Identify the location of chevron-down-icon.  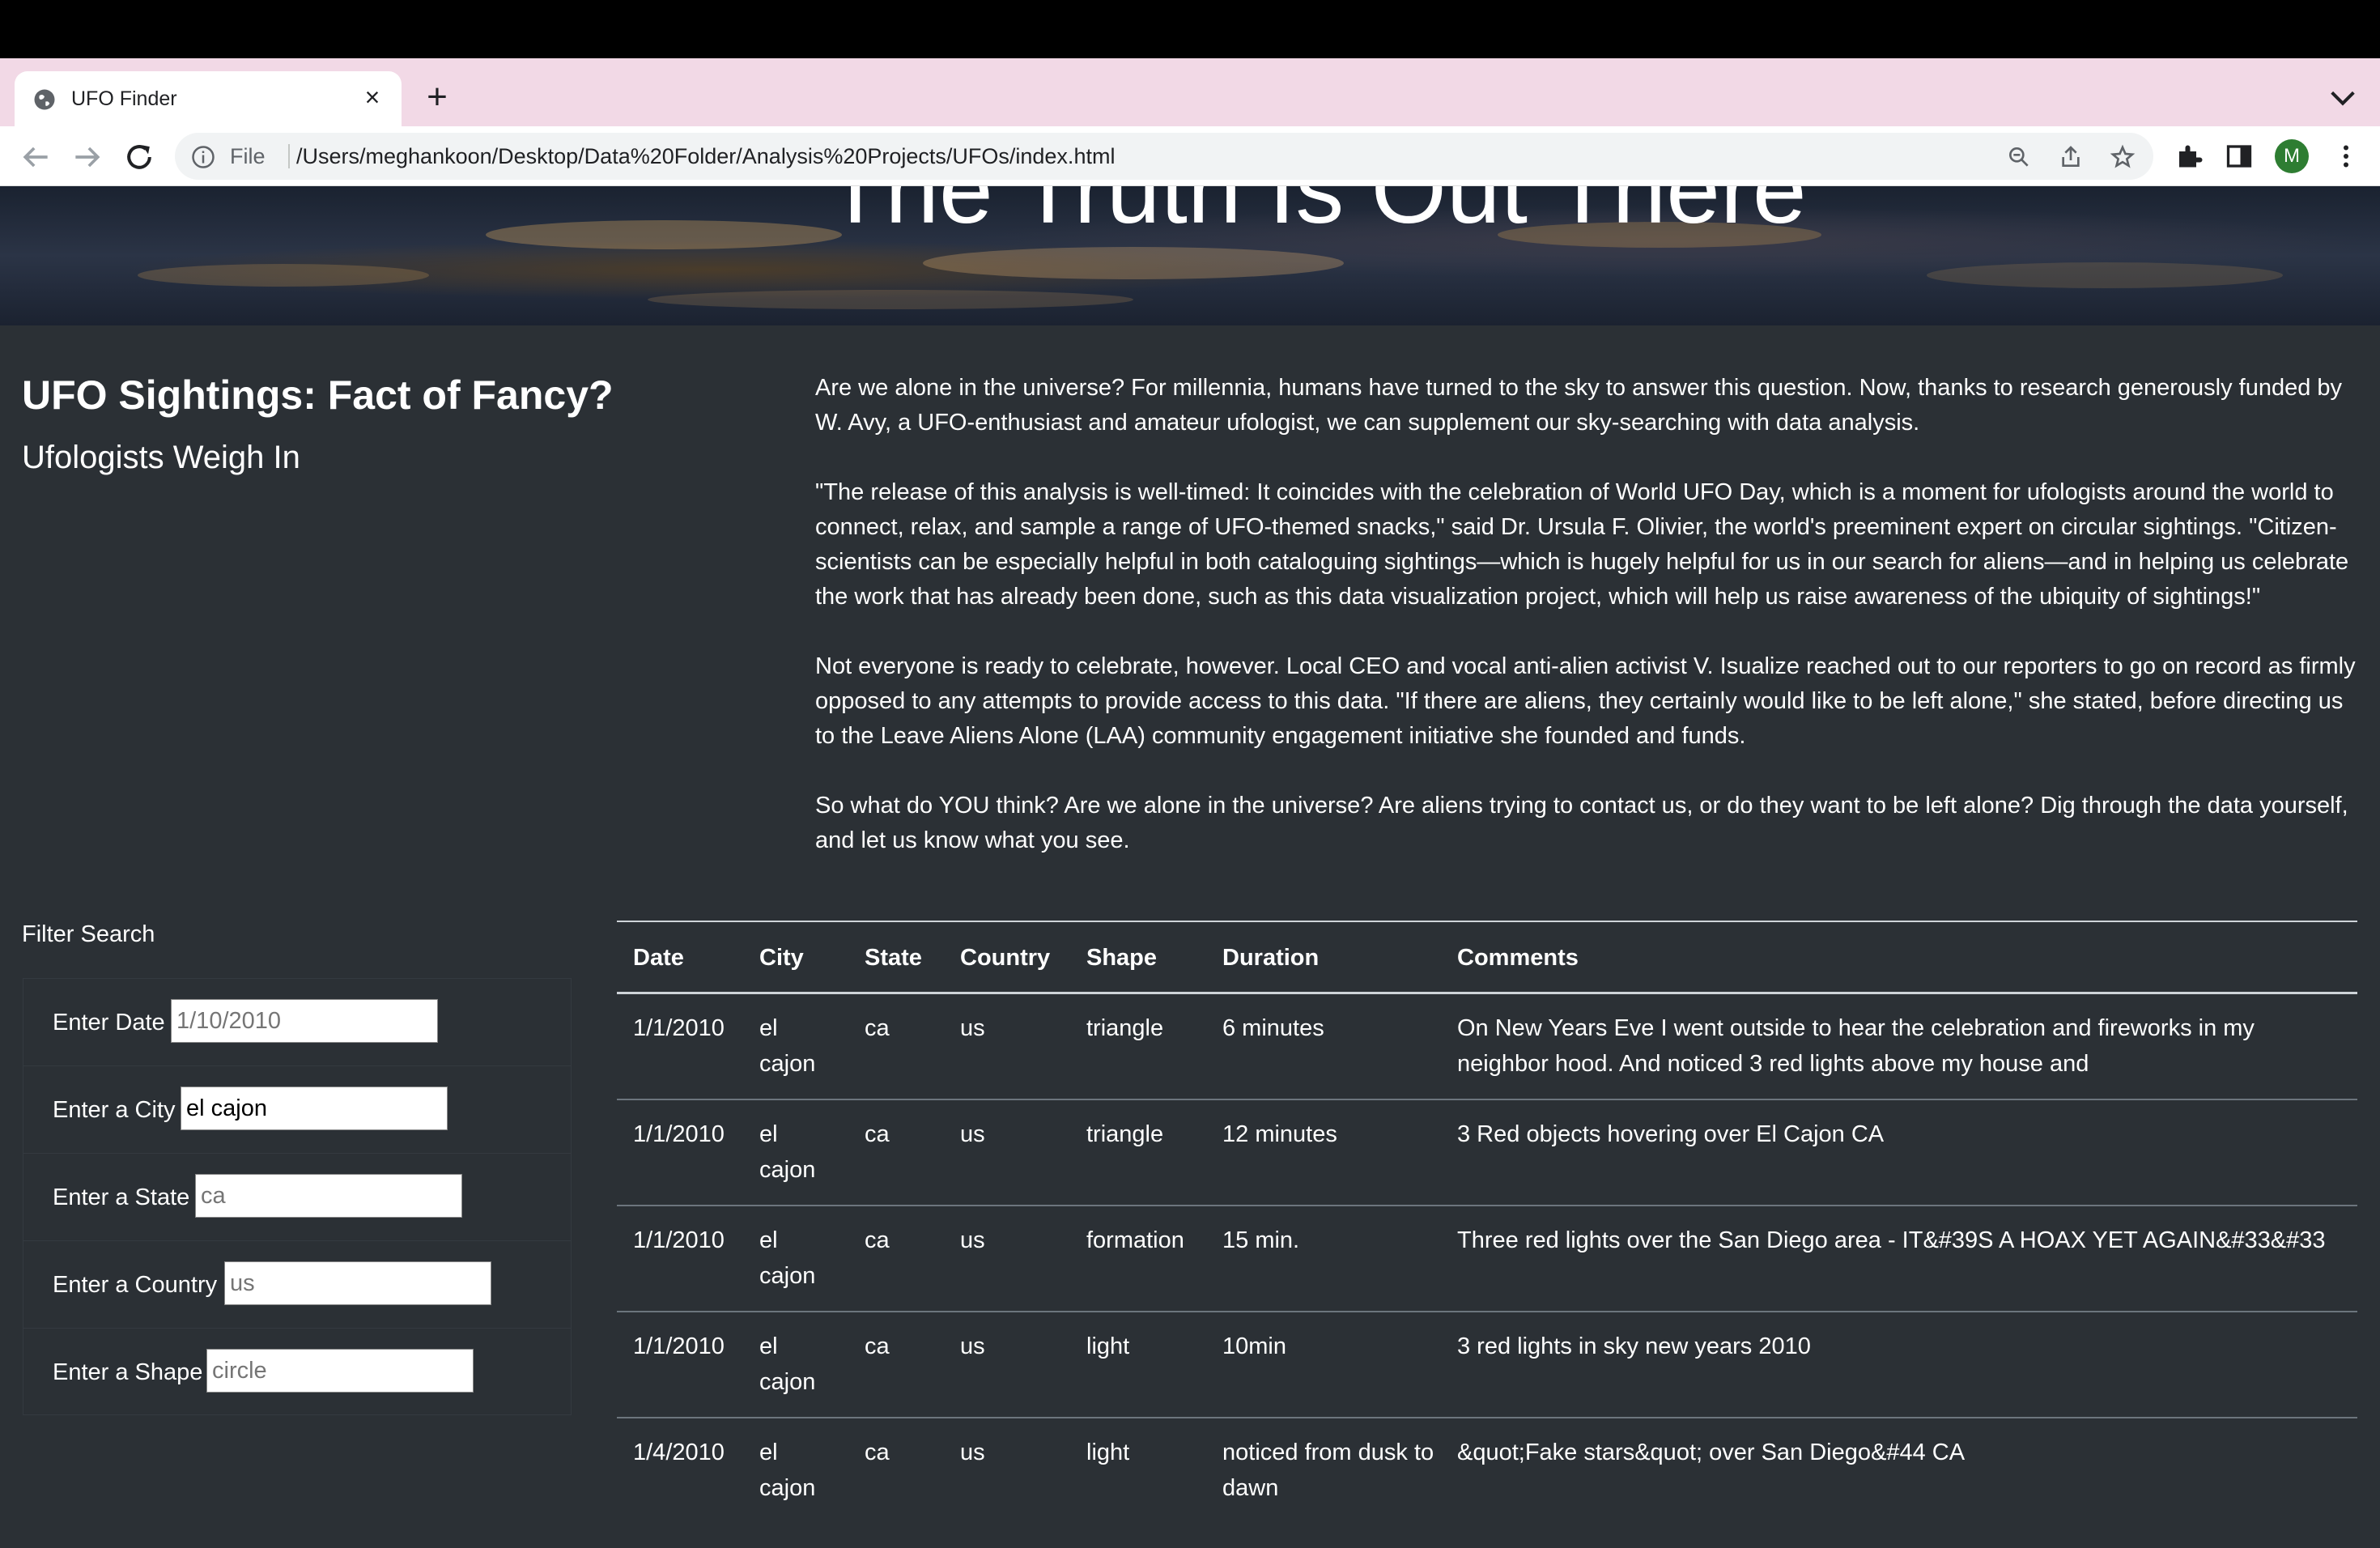
(2343, 98).